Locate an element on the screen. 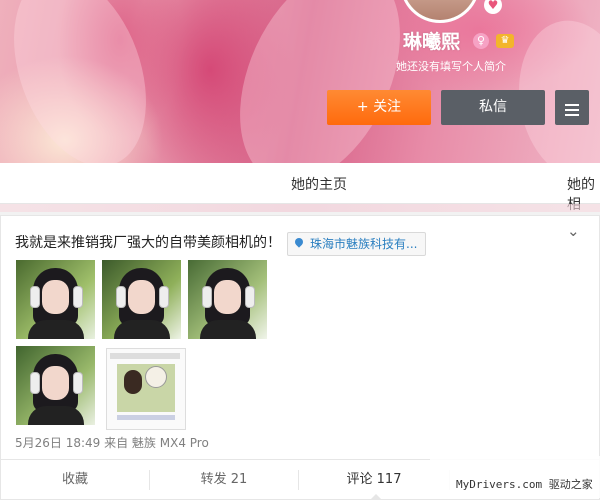 The width and height of the screenshot is (600, 500). repost-button: 转发 21 is located at coordinates (224, 480).